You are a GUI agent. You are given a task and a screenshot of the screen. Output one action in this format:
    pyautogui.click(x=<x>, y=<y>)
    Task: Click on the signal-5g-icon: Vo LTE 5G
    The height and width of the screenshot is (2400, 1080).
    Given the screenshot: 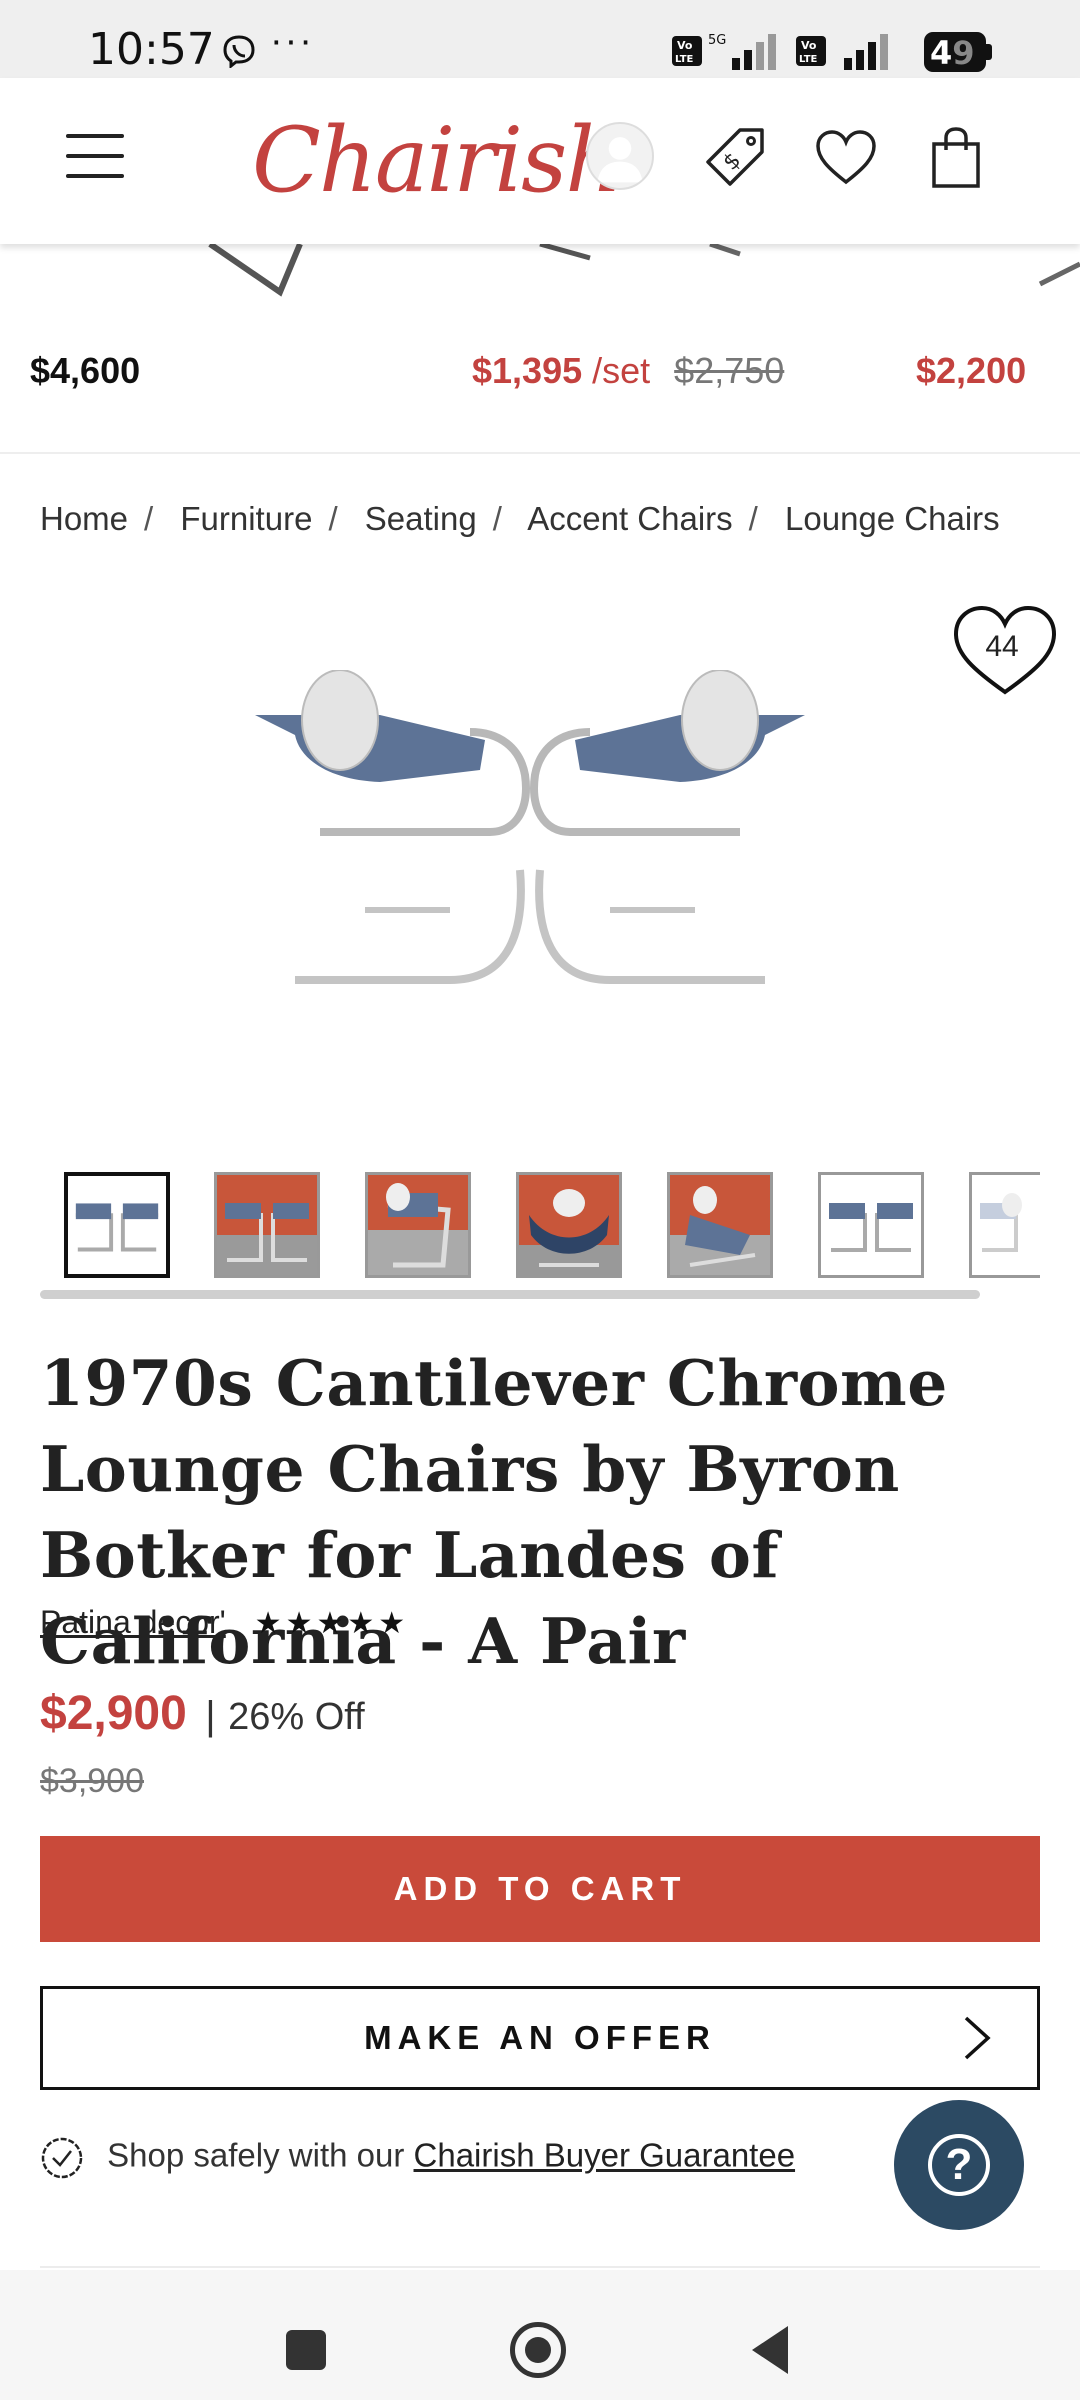 What is the action you would take?
    pyautogui.click(x=724, y=51)
    